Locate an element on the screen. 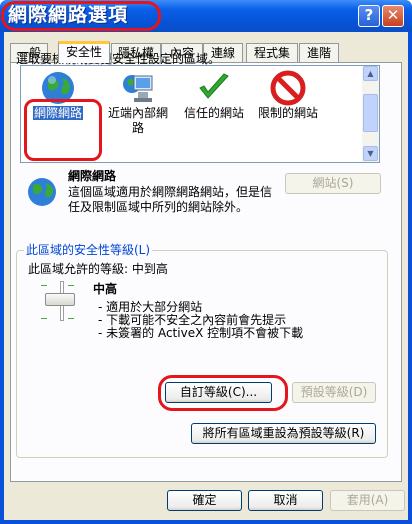  help-button: ? is located at coordinates (369, 16).